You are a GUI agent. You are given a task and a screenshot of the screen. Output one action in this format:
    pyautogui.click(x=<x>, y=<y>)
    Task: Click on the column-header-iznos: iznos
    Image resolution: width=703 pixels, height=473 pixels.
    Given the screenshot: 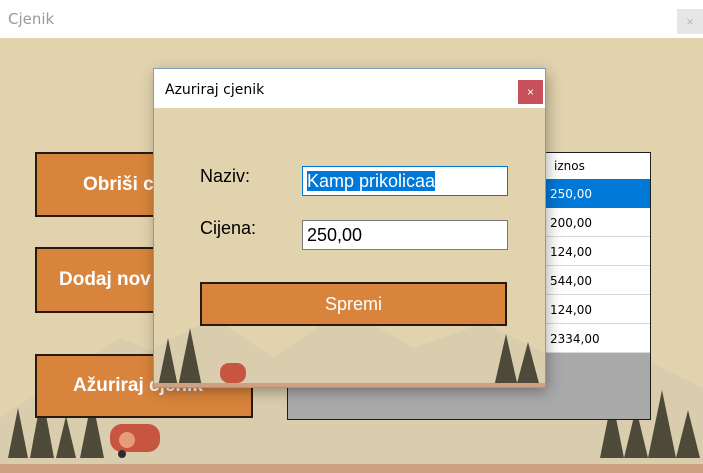 What is the action you would take?
    pyautogui.click(x=597, y=166)
    